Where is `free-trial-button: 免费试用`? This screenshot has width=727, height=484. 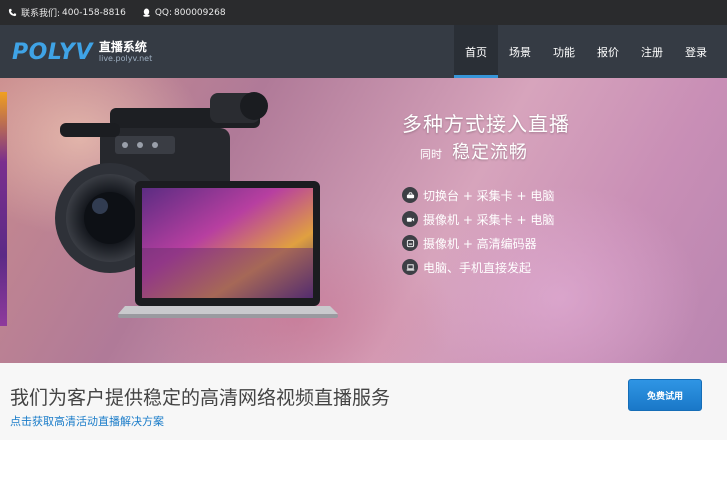 free-trial-button: 免费试用 is located at coordinates (665, 395).